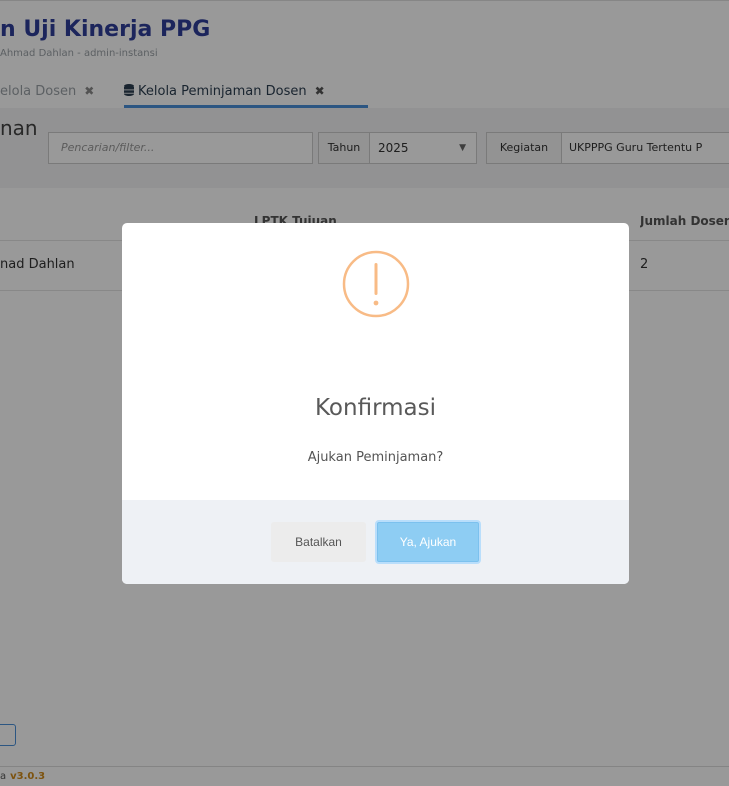 The image size is (729, 786). I want to click on confirm-button: Ya, Ajukan, so click(428, 542).